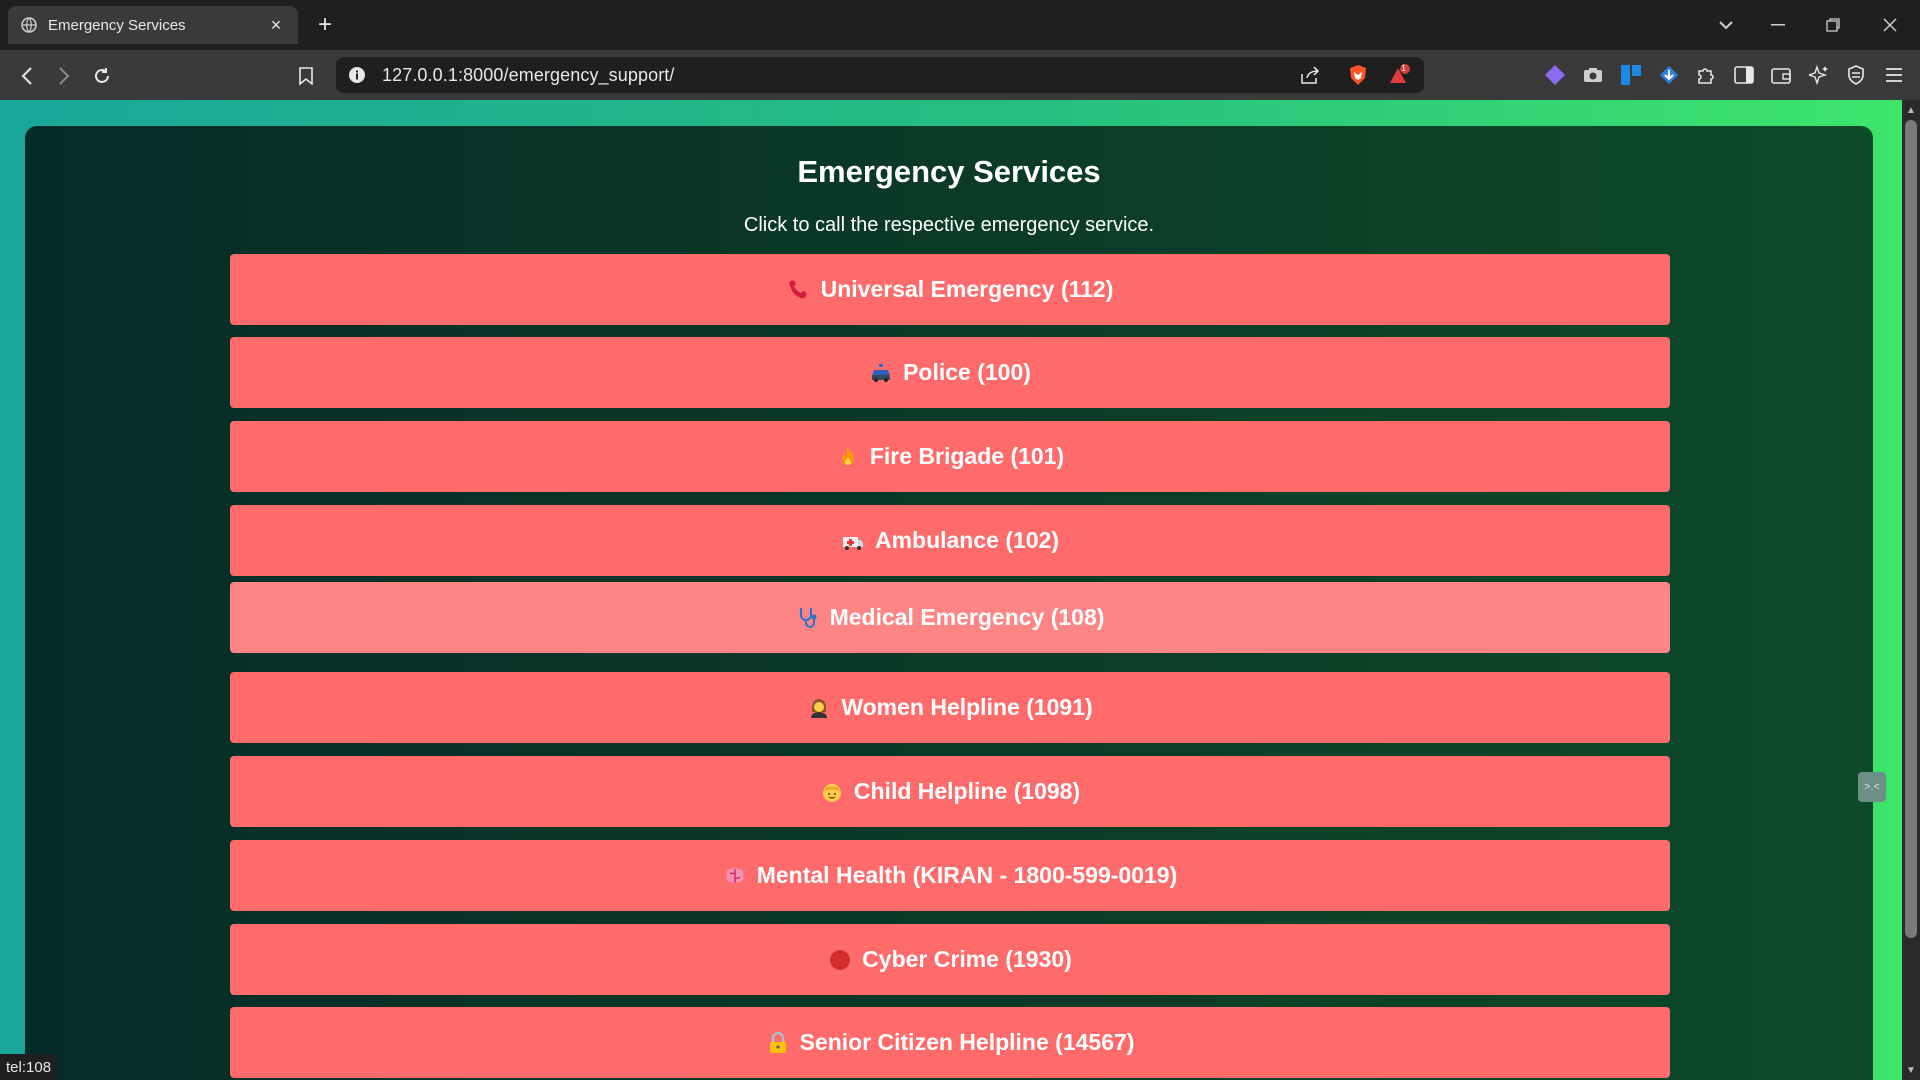  Describe the element at coordinates (880, 75) in the screenshot. I see `address-bar: 127.0.0.1:8000/emergency_support/ 1` at that location.